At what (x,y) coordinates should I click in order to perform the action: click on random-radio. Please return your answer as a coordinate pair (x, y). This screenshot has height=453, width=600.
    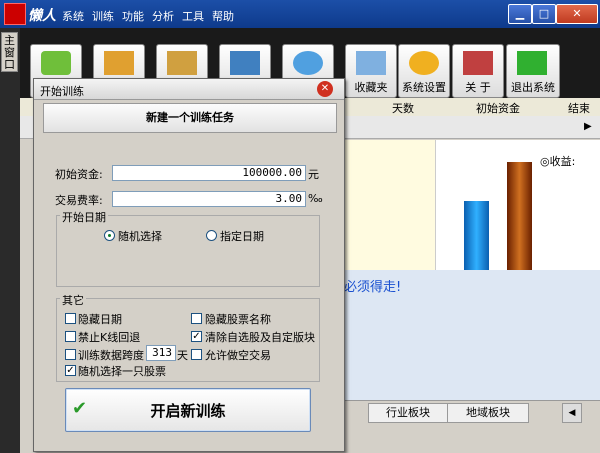
    Looking at the image, I should click on (109, 235).